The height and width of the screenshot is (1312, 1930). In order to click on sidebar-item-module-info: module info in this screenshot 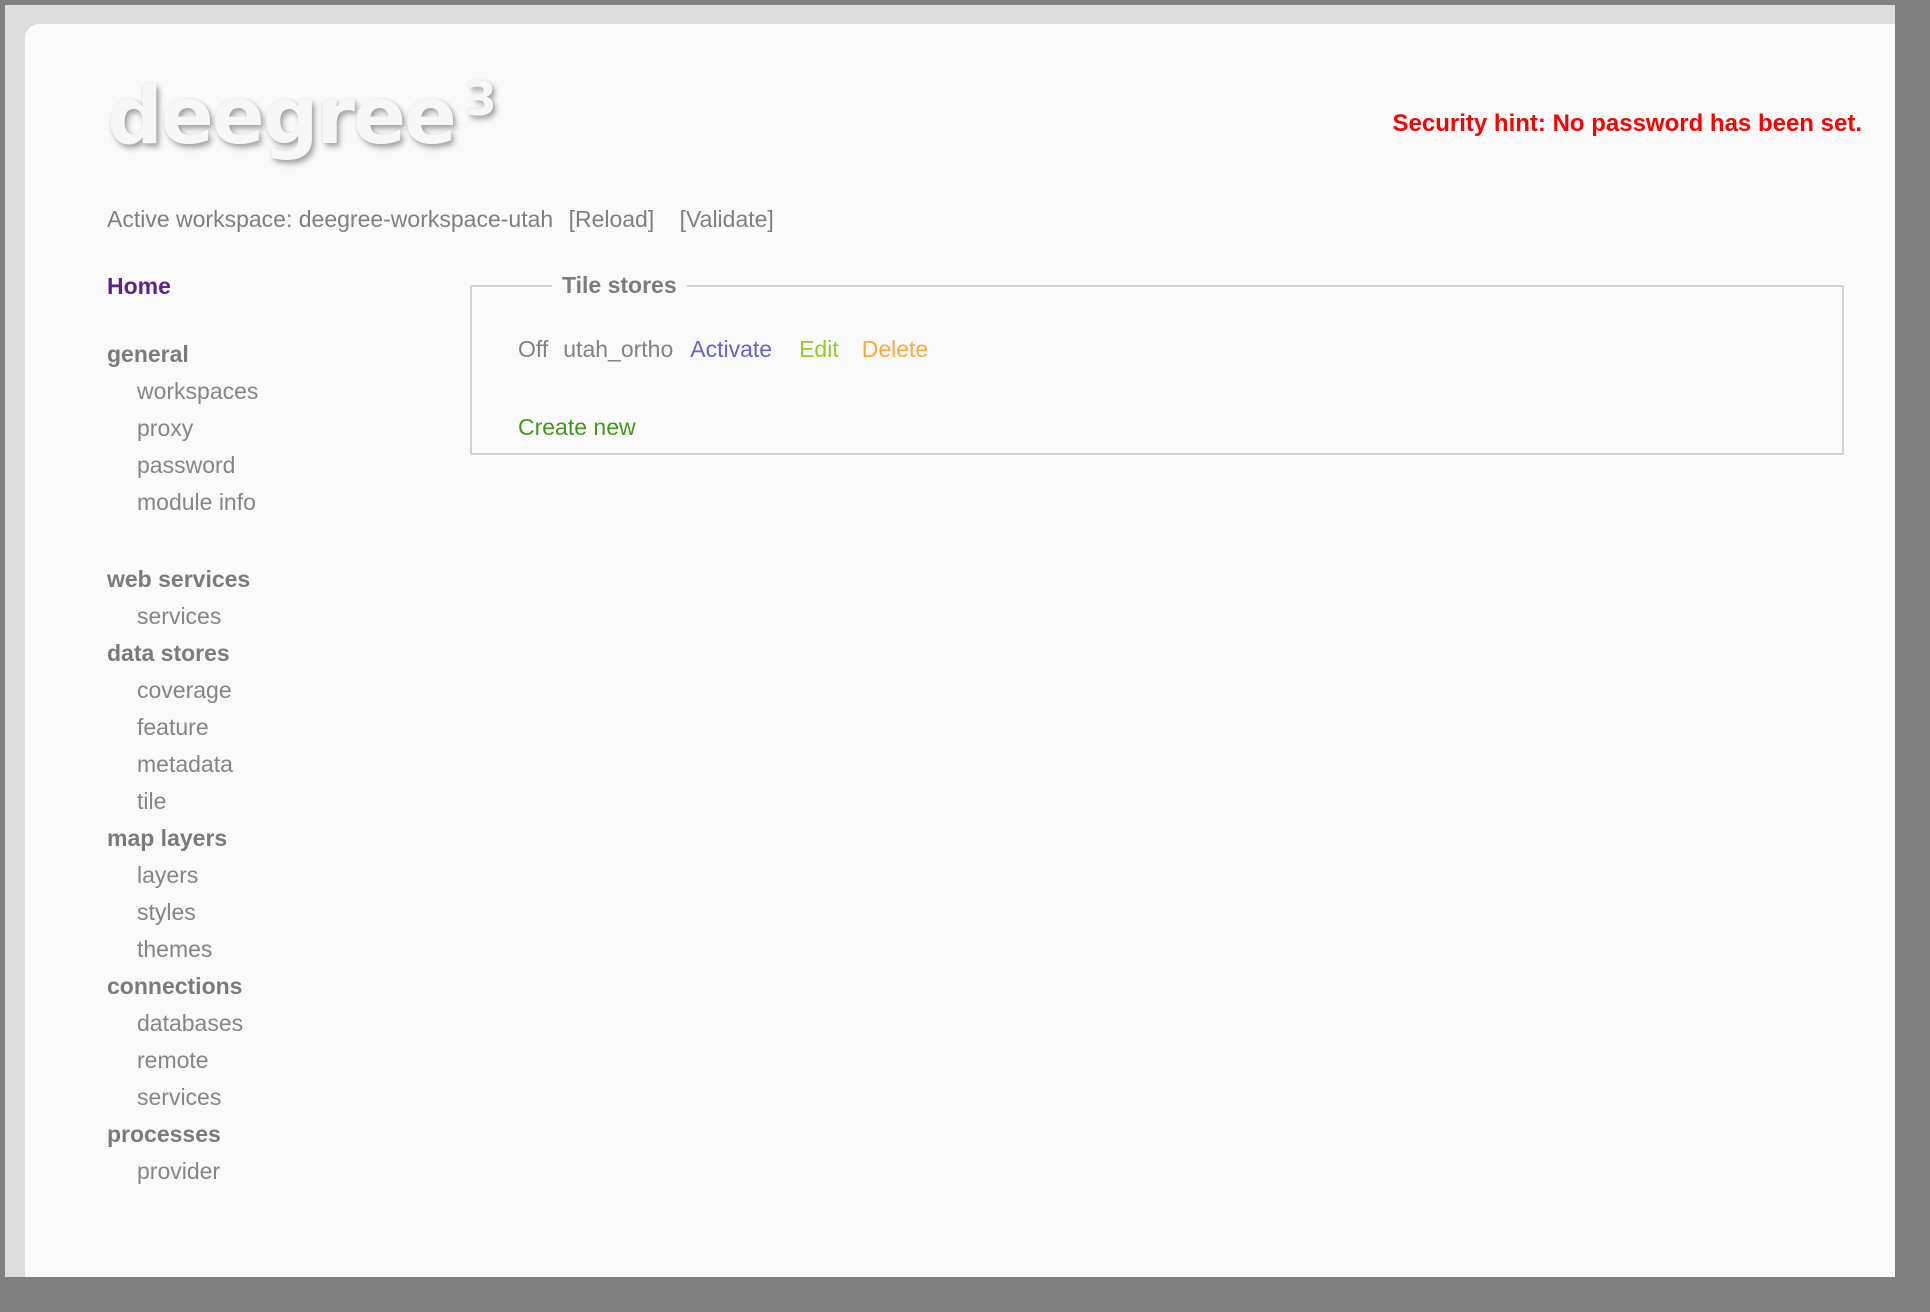, I will do `click(287, 502)`.